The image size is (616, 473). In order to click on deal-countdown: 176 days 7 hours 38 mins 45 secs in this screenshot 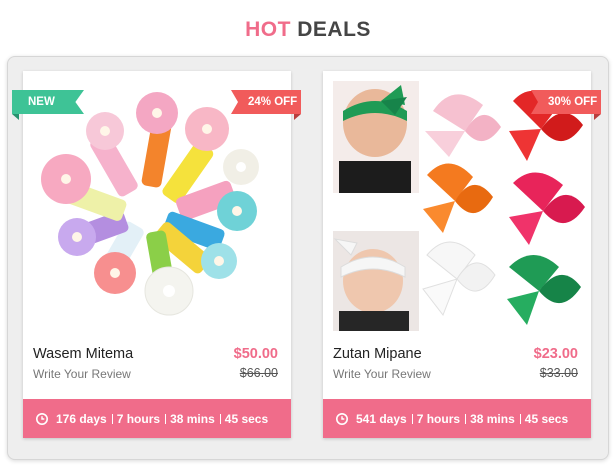, I will do `click(157, 418)`.